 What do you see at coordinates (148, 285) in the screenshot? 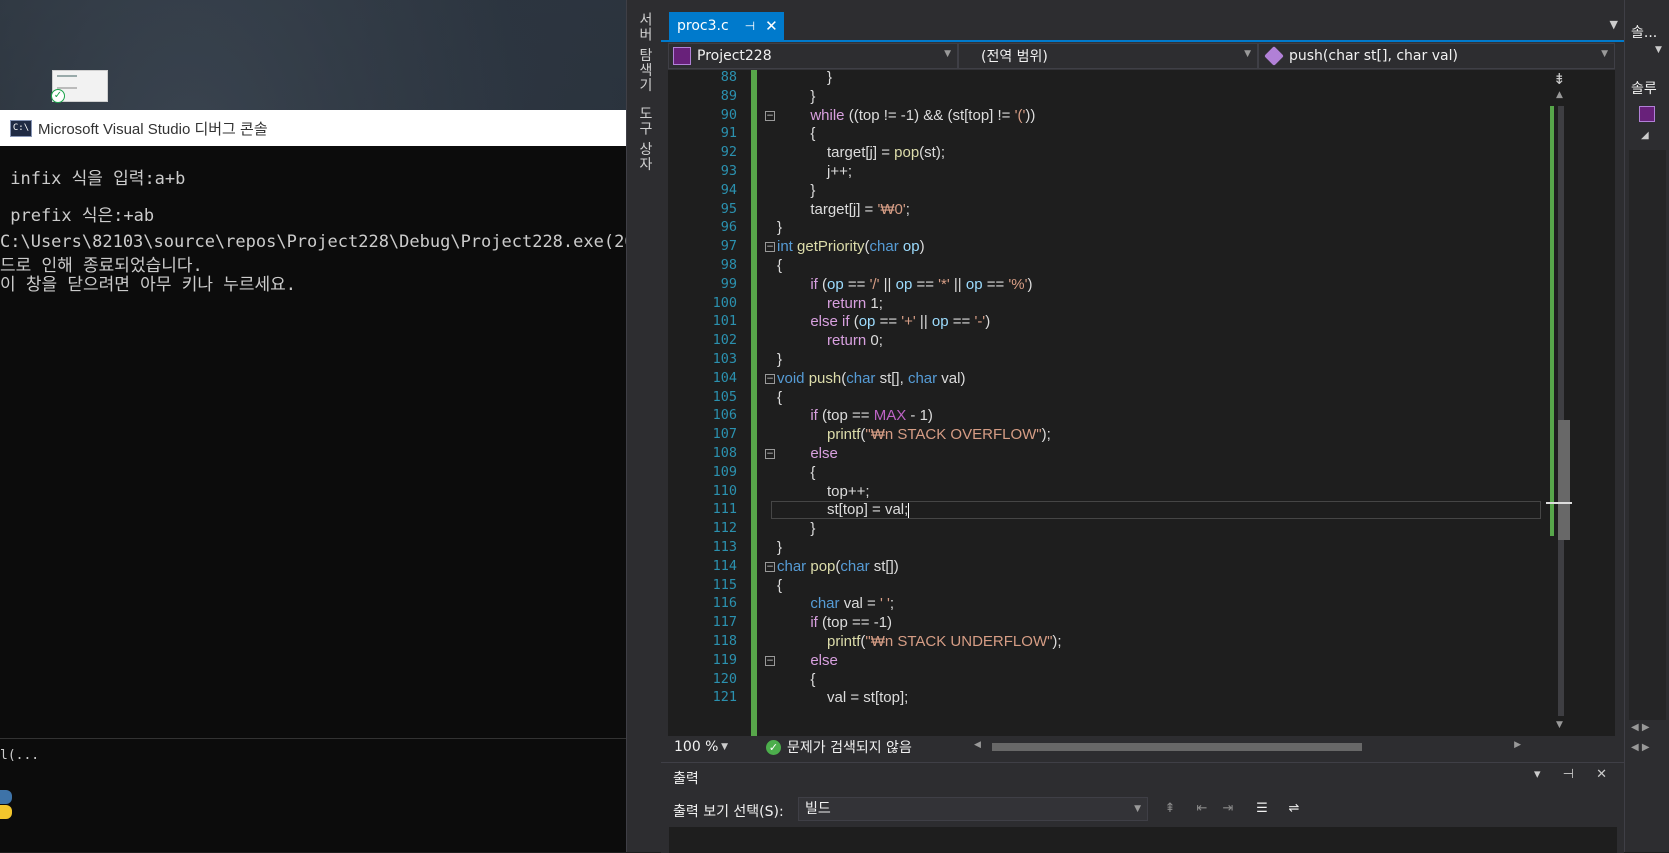
I see `console-line: 이 창을 닫으려면 아무 키나 누르세요.` at bounding box center [148, 285].